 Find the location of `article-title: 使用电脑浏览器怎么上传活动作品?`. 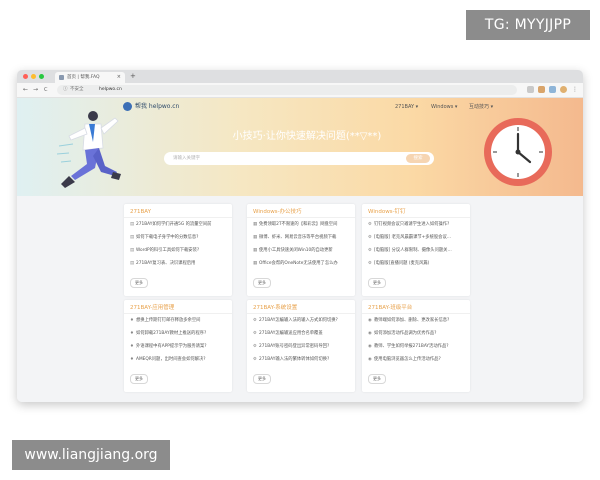

article-title: 使用电脑浏览器怎么上传活动作品? is located at coordinates (407, 359).